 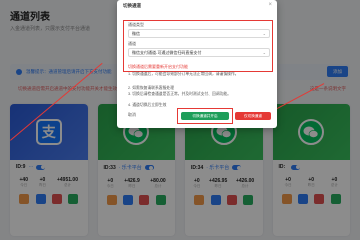 What do you see at coordinates (179, 94) in the screenshot?
I see `note-line: 3. 切换后请检查通道是否正常，并及时测试支付、回调功能。` at bounding box center [179, 94].